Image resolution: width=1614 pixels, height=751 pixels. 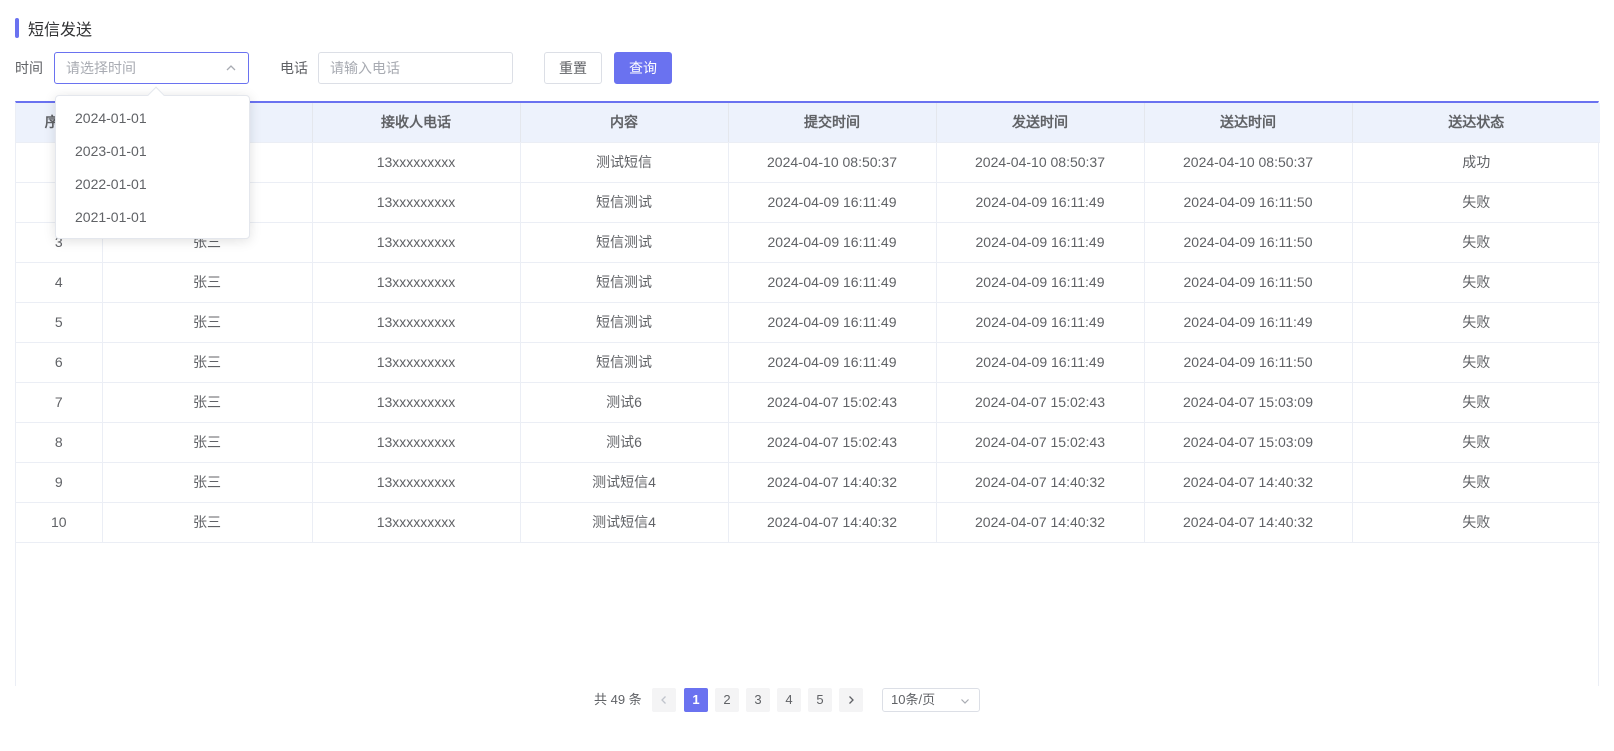 What do you see at coordinates (913, 699) in the screenshot?
I see `page-size-value: 10条/页` at bounding box center [913, 699].